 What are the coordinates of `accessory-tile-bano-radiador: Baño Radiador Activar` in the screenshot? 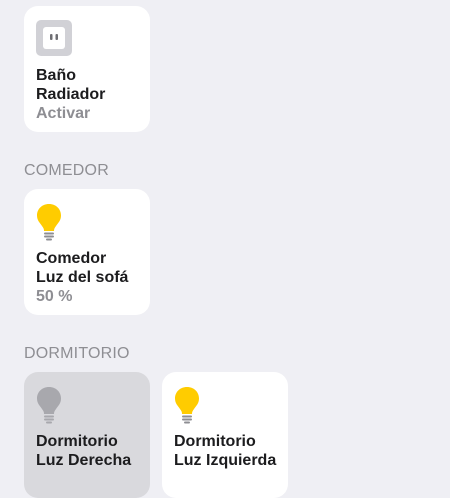 It's located at (87, 69).